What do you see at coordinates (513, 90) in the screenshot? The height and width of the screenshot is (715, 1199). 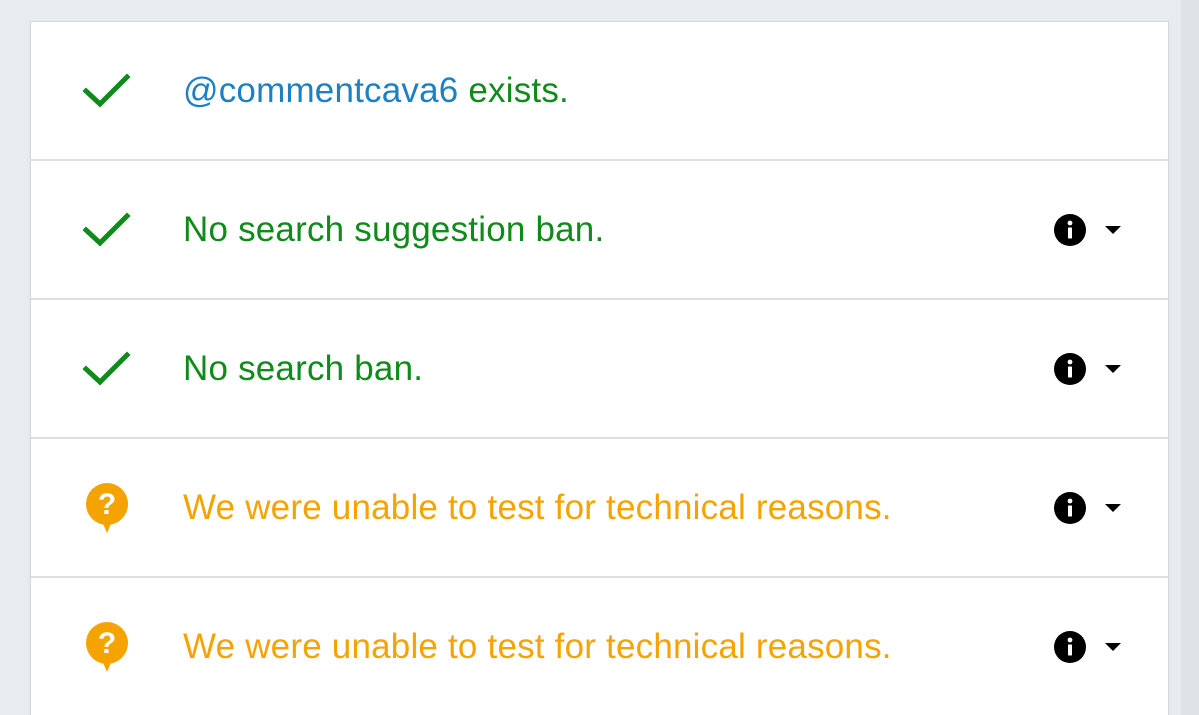 I see `result-text-suffix: exists.` at bounding box center [513, 90].